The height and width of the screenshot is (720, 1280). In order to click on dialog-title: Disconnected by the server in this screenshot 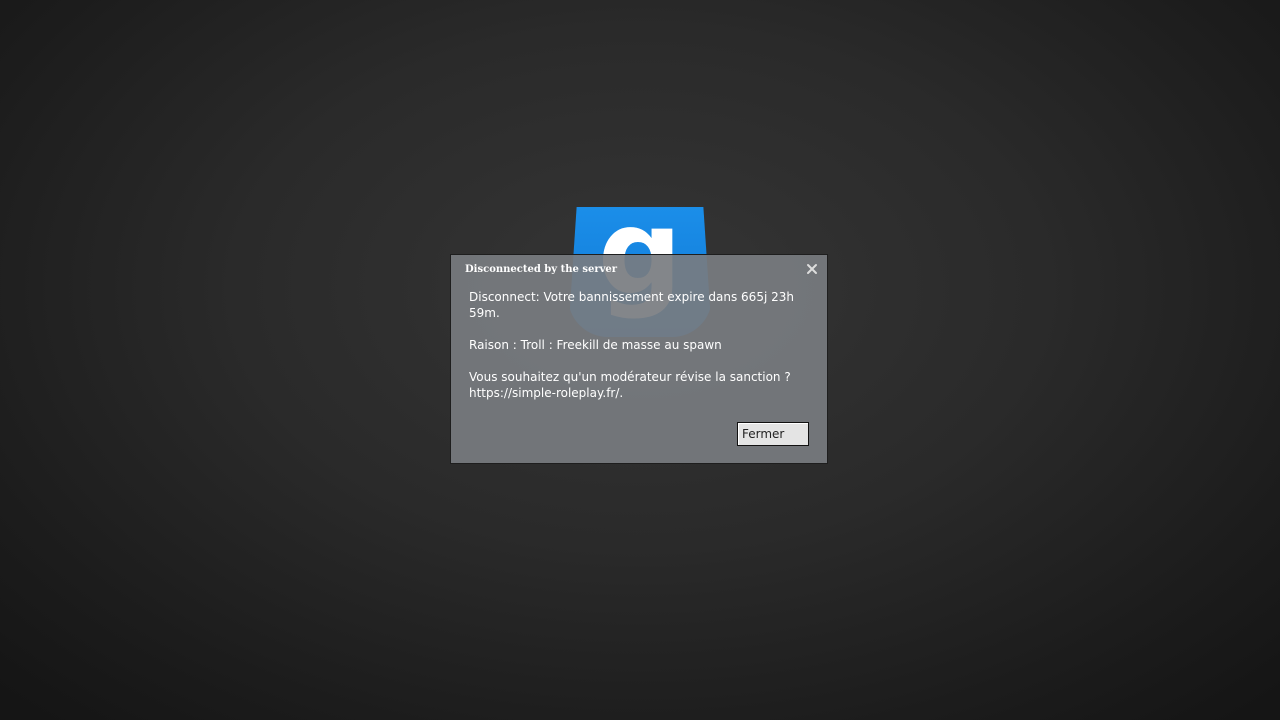, I will do `click(541, 269)`.